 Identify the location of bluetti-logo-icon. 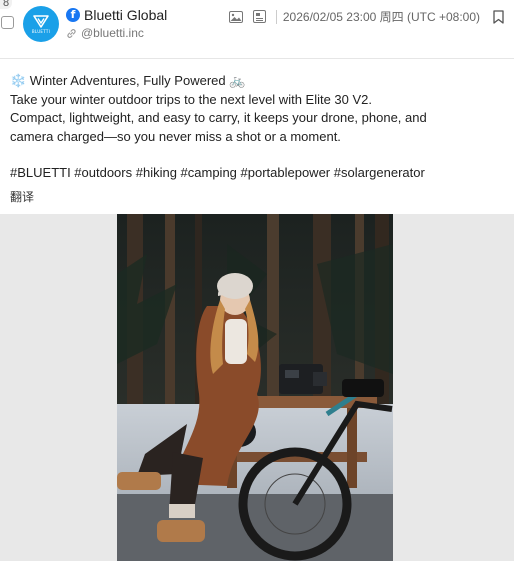
(41, 21).